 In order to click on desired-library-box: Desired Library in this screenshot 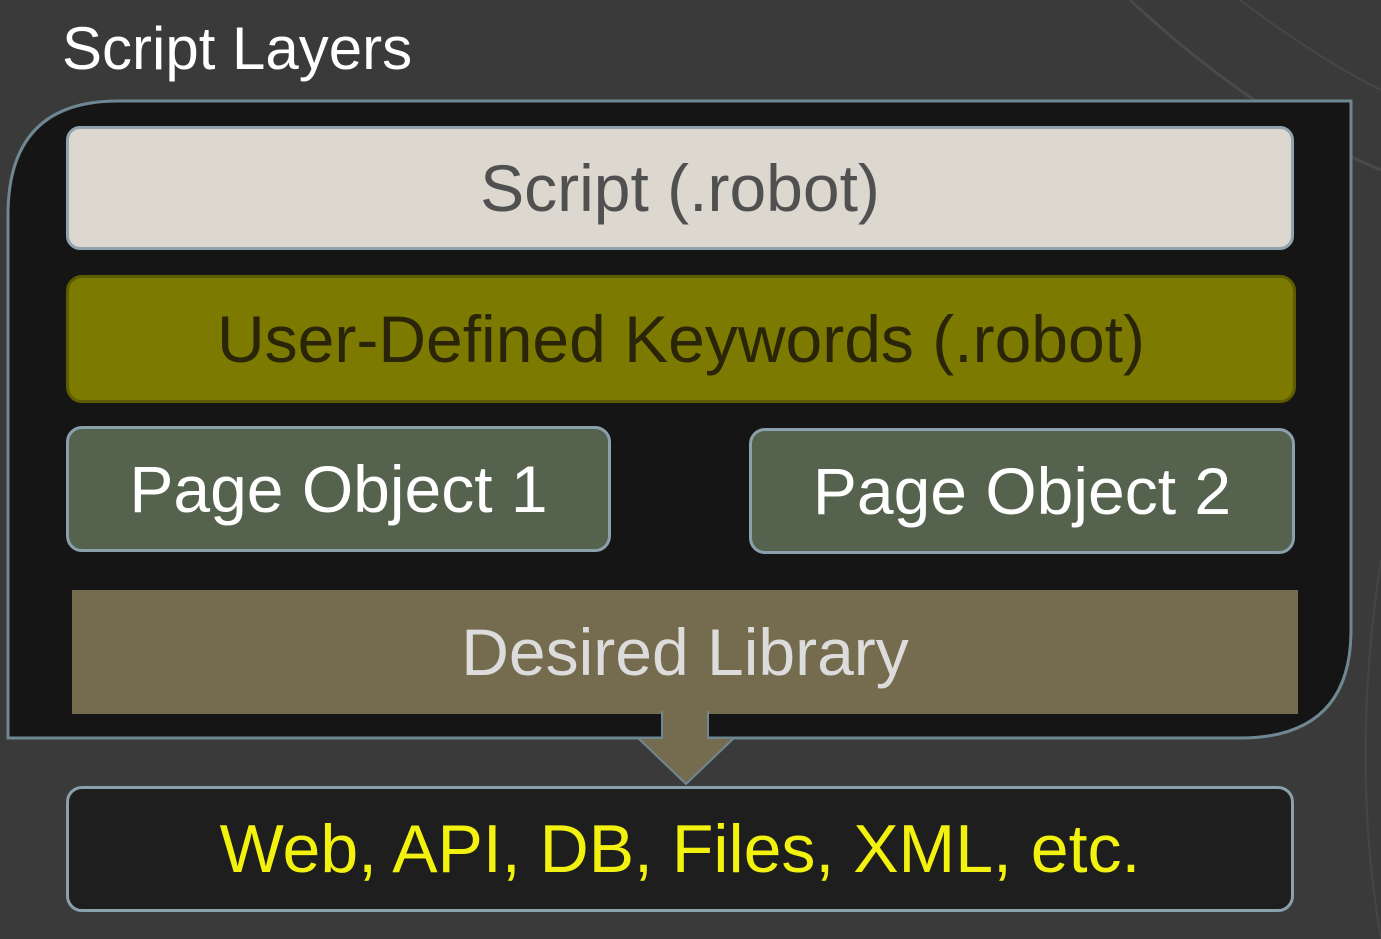, I will do `click(685, 652)`.